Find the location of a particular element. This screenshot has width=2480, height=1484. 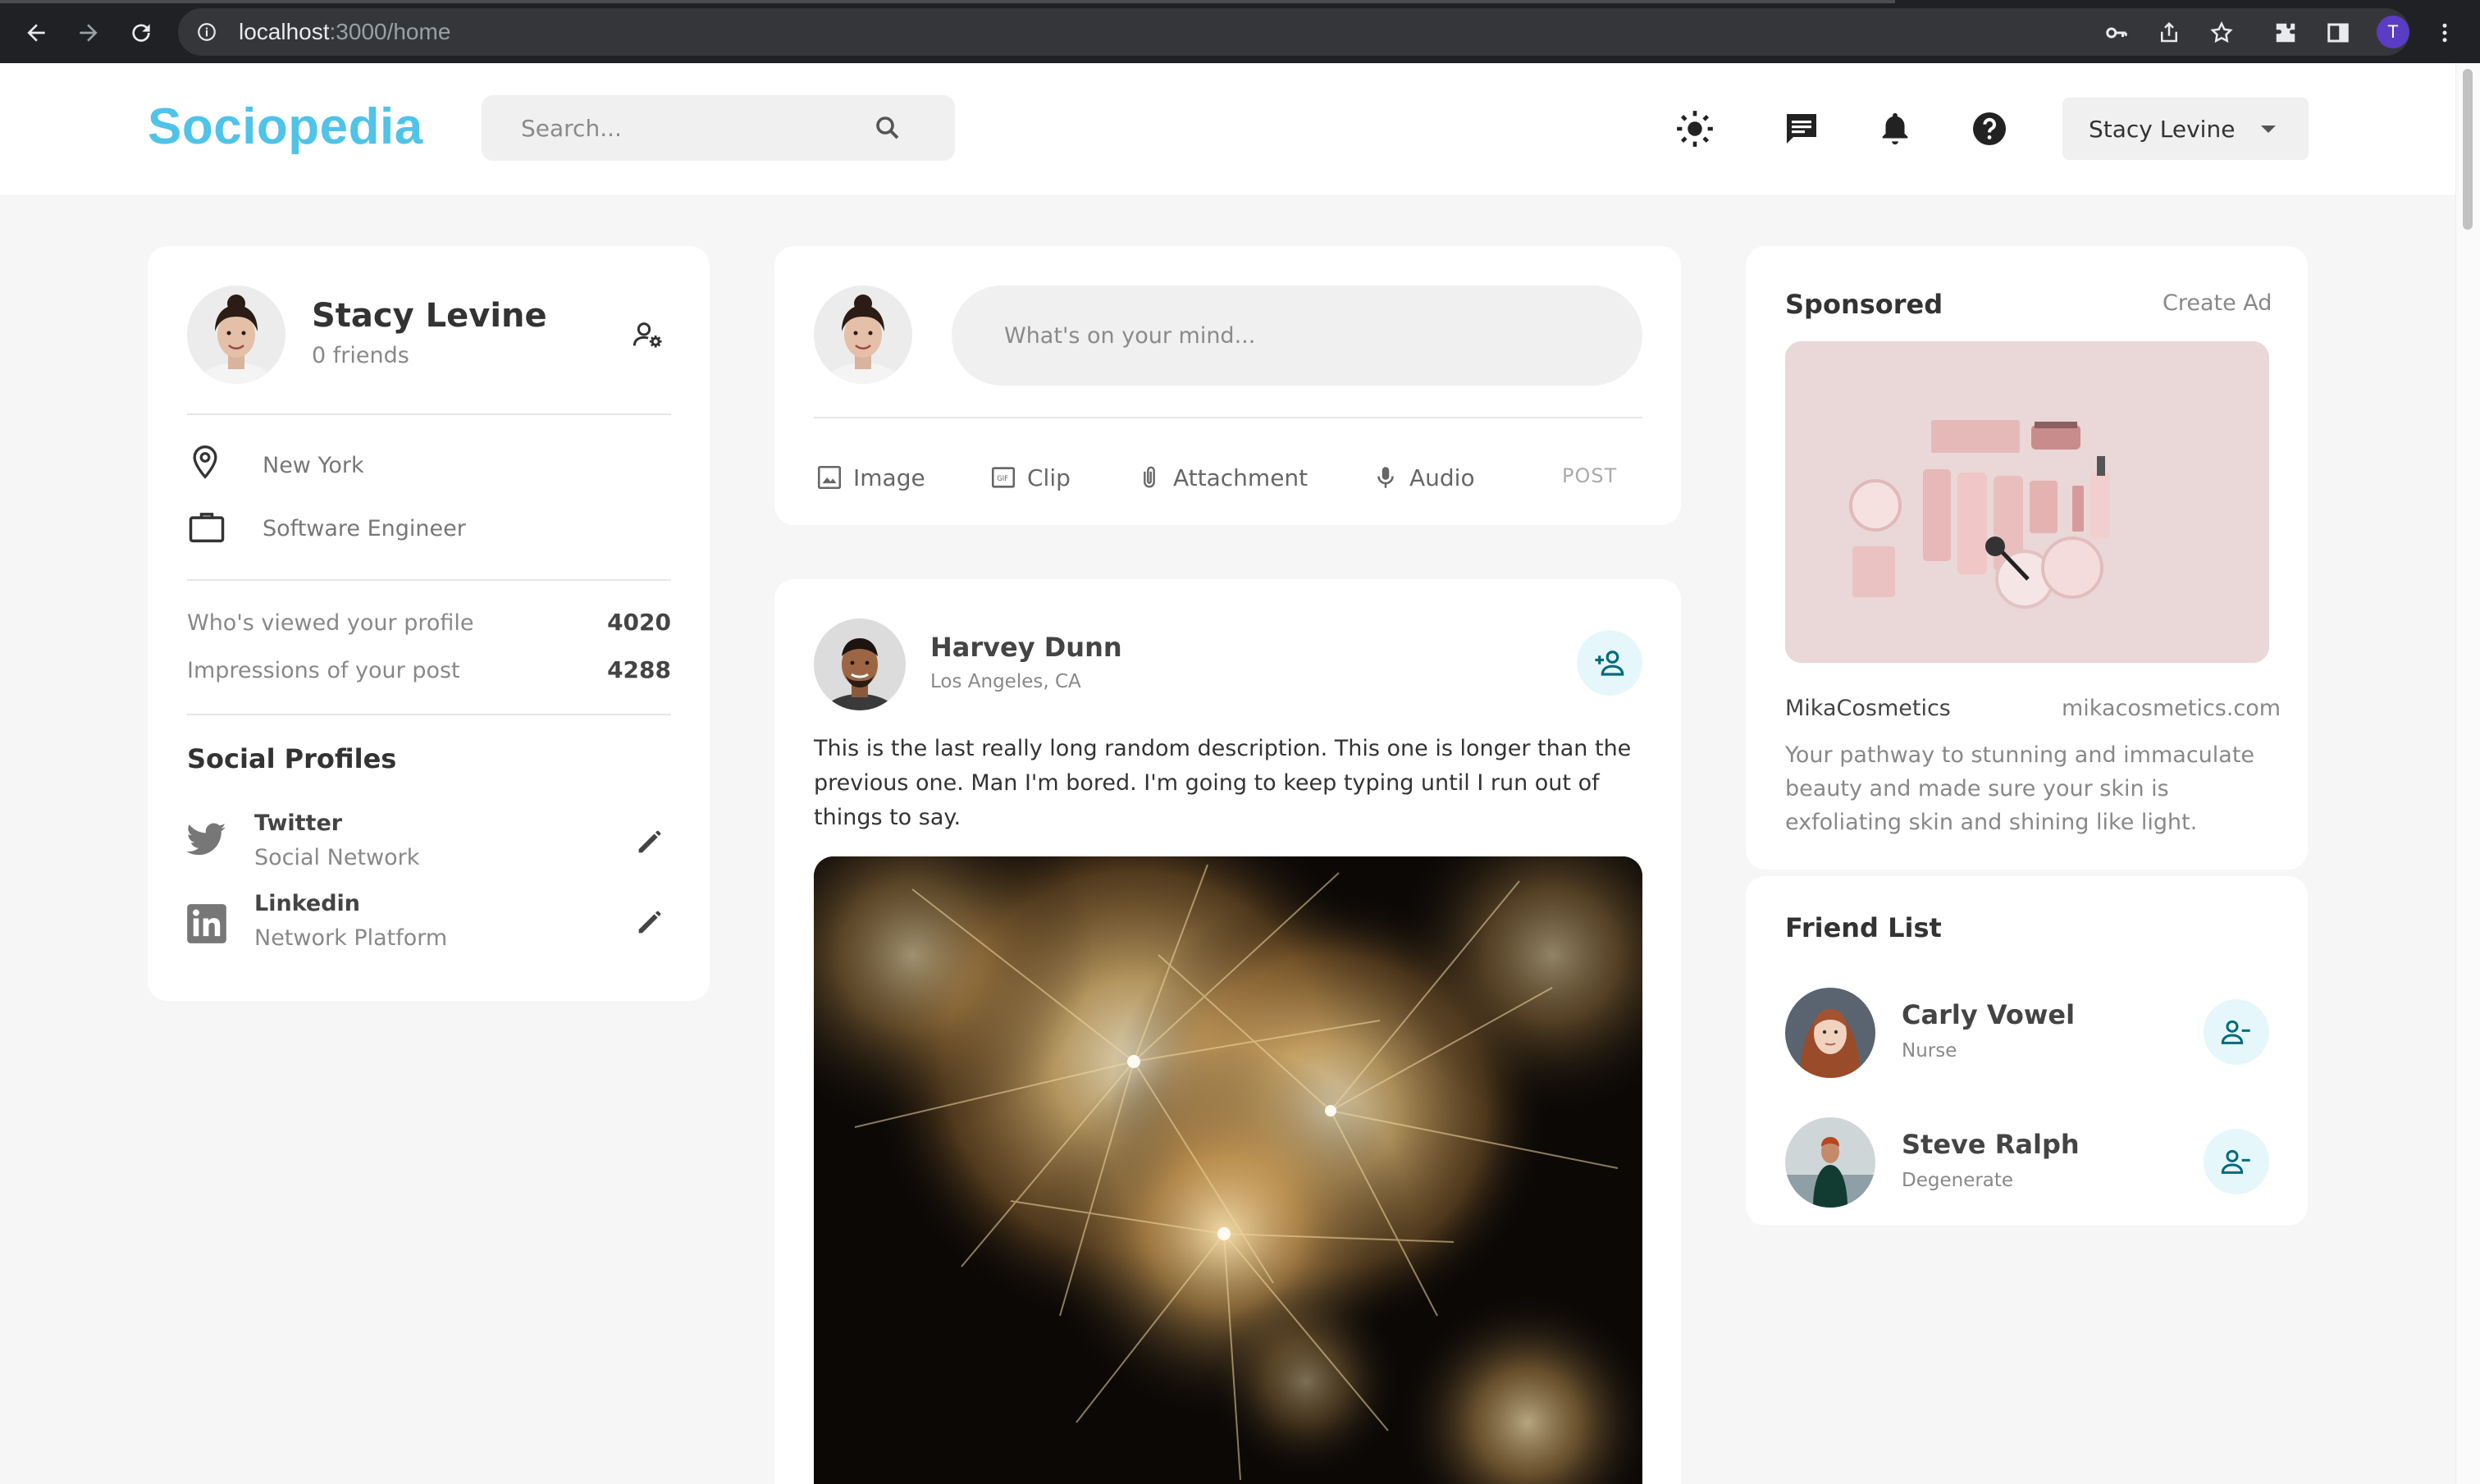

post-author-name: Harvey Dunn is located at coordinates (1026, 647).